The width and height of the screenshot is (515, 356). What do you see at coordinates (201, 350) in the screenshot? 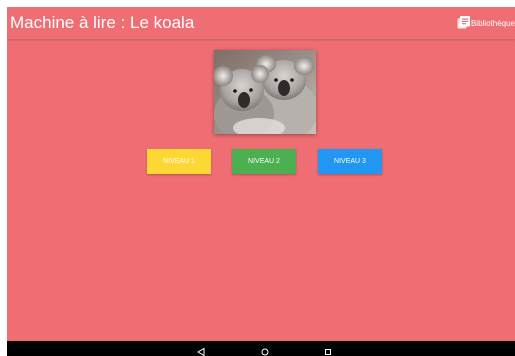
I see `back-triangle-icon` at bounding box center [201, 350].